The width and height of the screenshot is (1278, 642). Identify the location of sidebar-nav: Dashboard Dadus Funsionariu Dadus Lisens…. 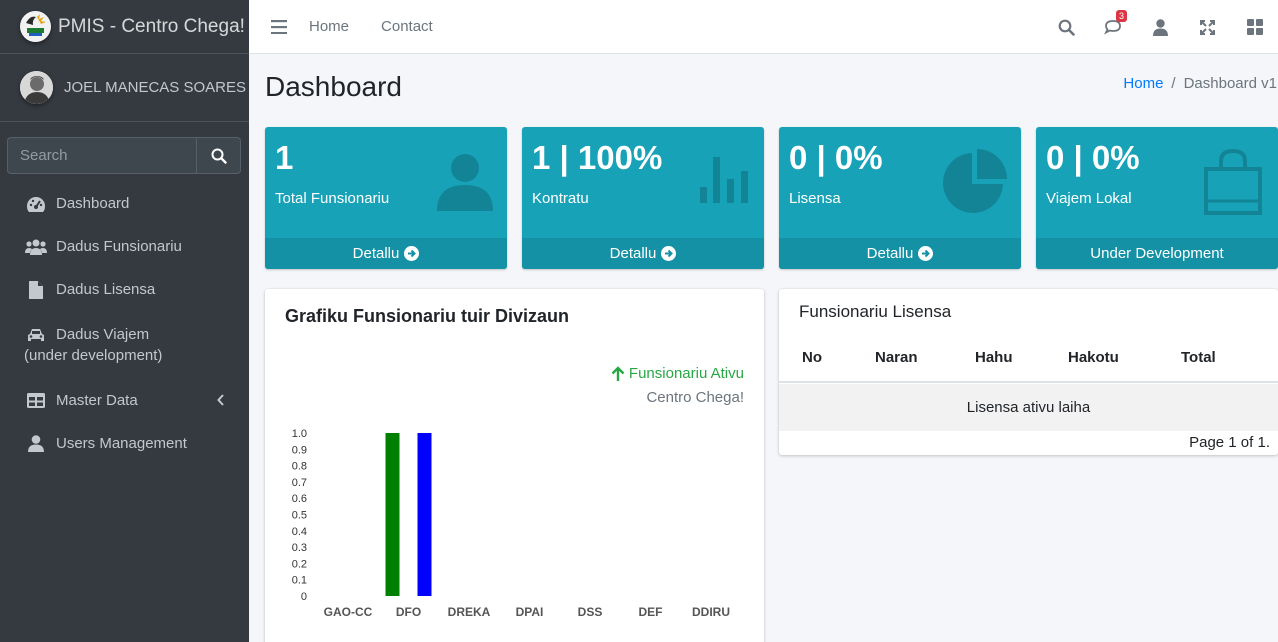
(124, 323).